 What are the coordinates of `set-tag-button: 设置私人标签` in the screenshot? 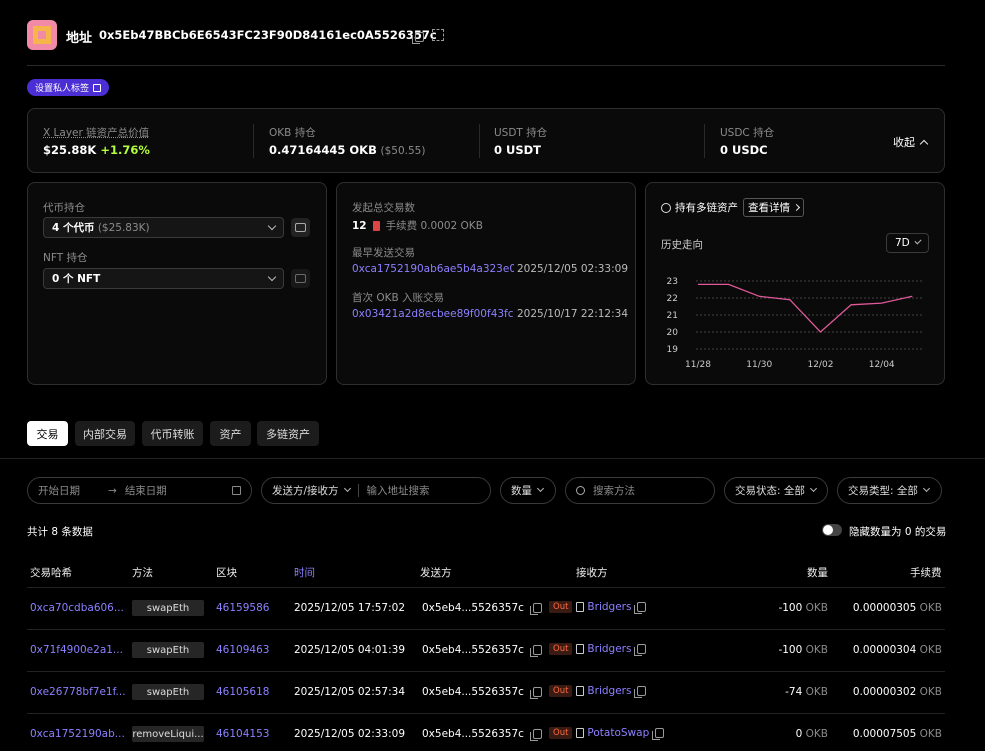 It's located at (68, 87).